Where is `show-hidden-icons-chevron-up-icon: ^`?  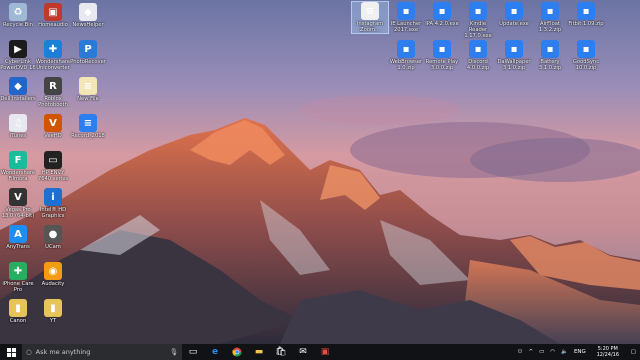 show-hidden-icons-chevron-up-icon: ^ is located at coordinates (530, 352).